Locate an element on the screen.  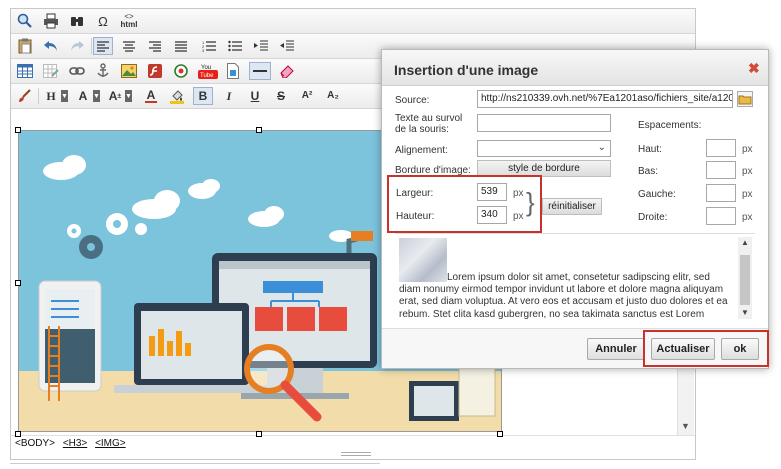
horizontal-rule-icon is located at coordinates (260, 71).